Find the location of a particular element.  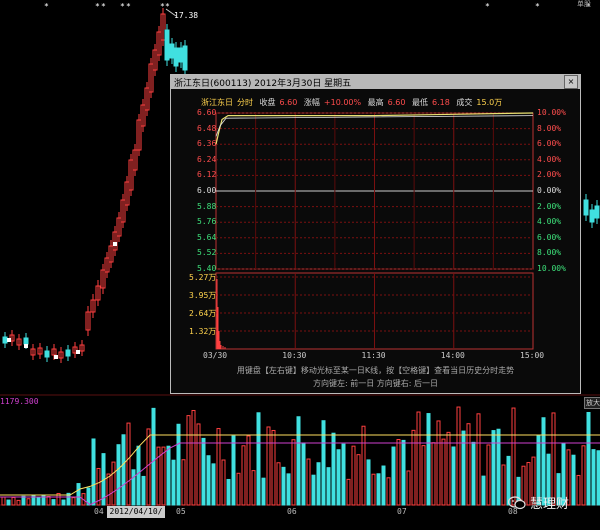

price-tick-label: 5.76 is located at coordinates (207, 222).